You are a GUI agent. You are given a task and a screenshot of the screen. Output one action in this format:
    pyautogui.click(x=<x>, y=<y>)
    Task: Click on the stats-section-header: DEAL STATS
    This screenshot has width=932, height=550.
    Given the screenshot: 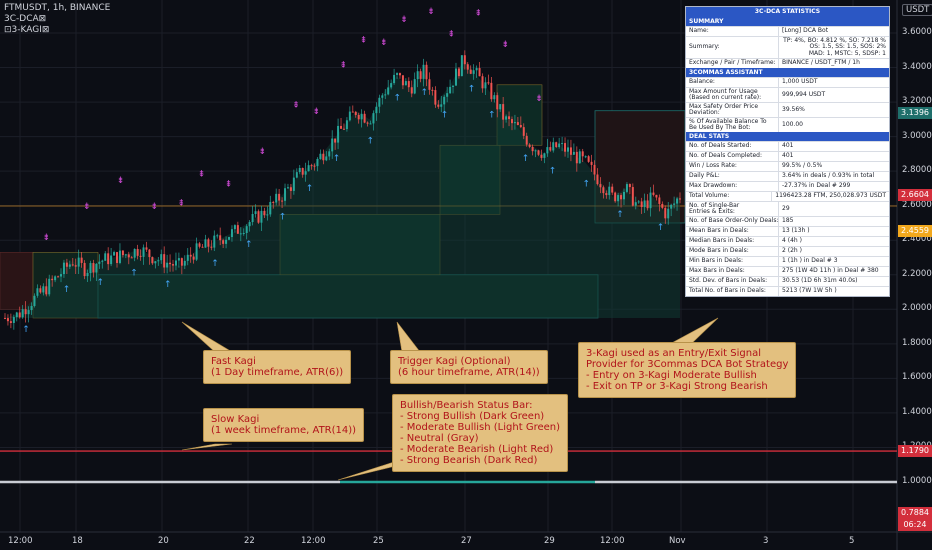 What is the action you would take?
    pyautogui.click(x=787, y=136)
    